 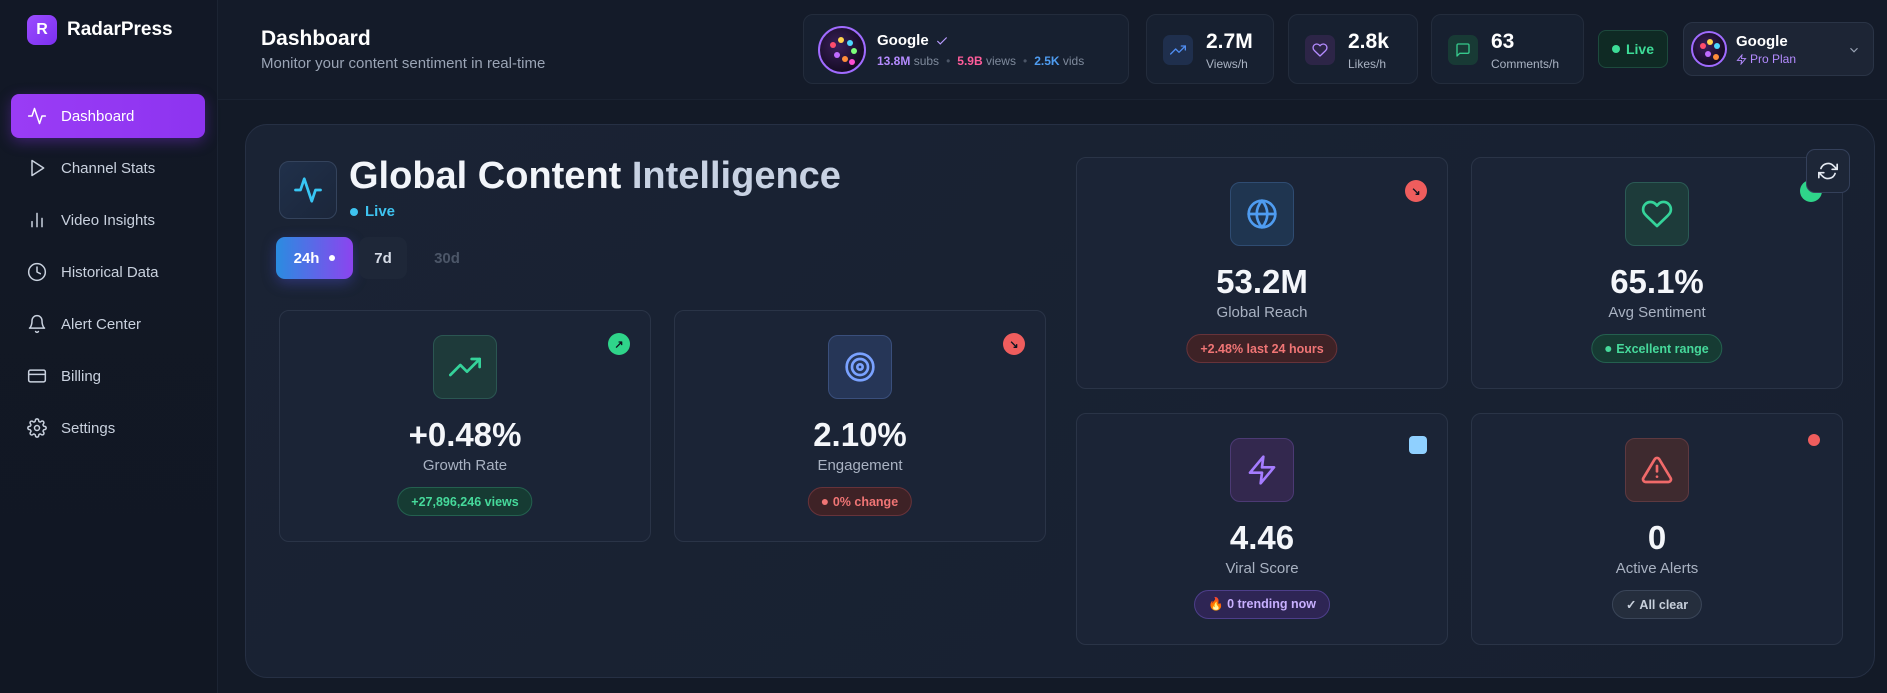 What do you see at coordinates (1229, 41) in the screenshot?
I see `metric-value: 2.7M` at bounding box center [1229, 41].